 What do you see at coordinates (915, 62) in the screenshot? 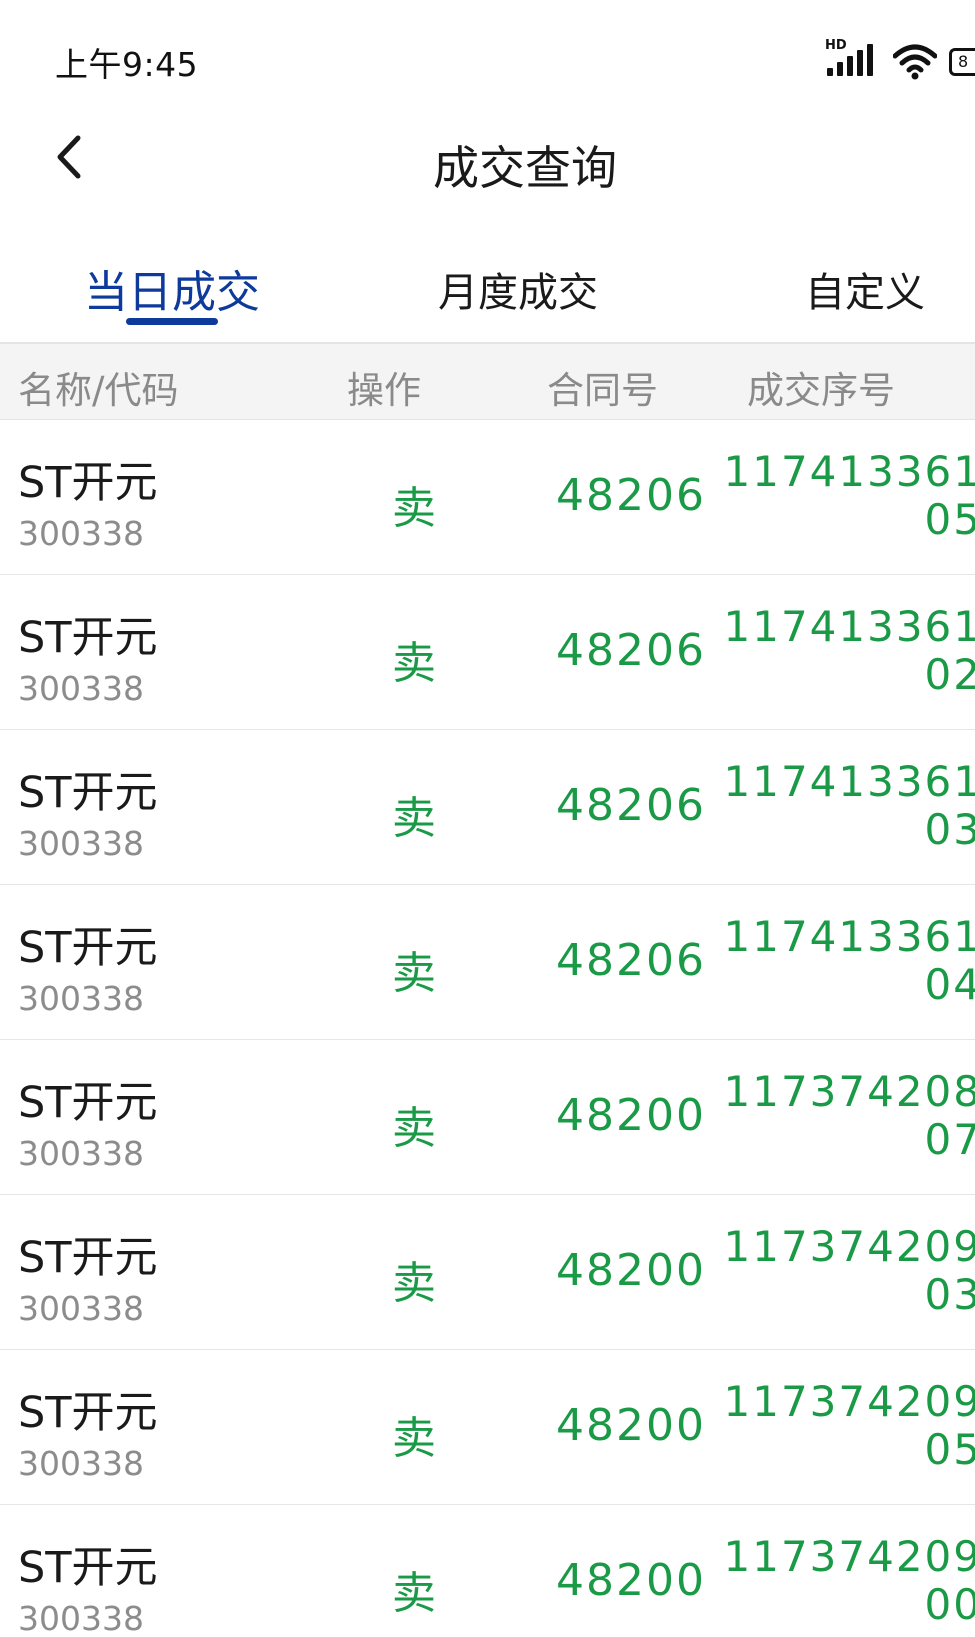
I see `wifi-icon` at bounding box center [915, 62].